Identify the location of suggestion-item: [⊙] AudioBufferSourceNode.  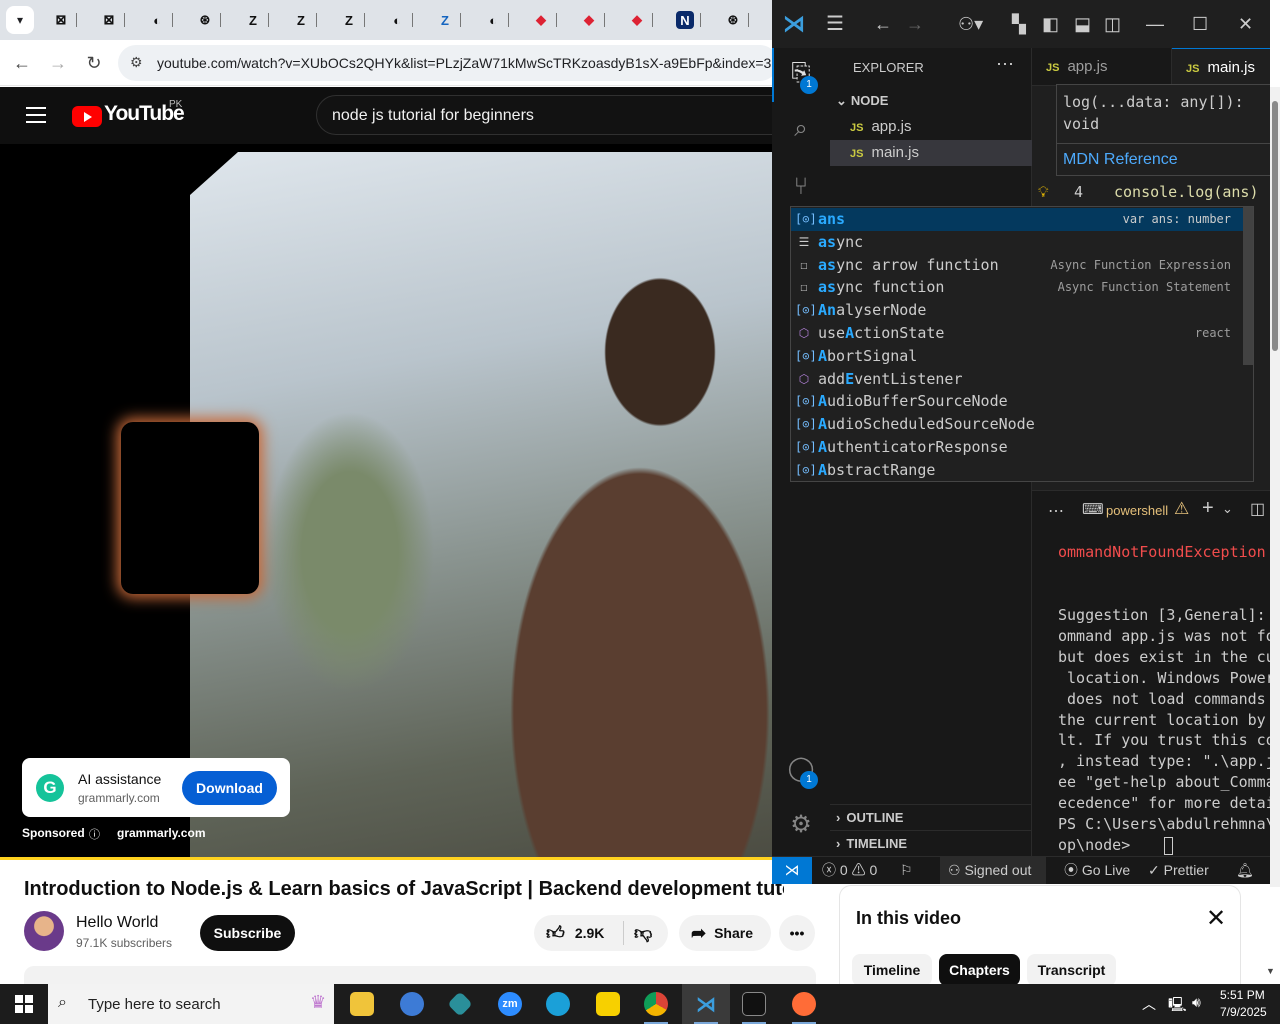
(1017, 401).